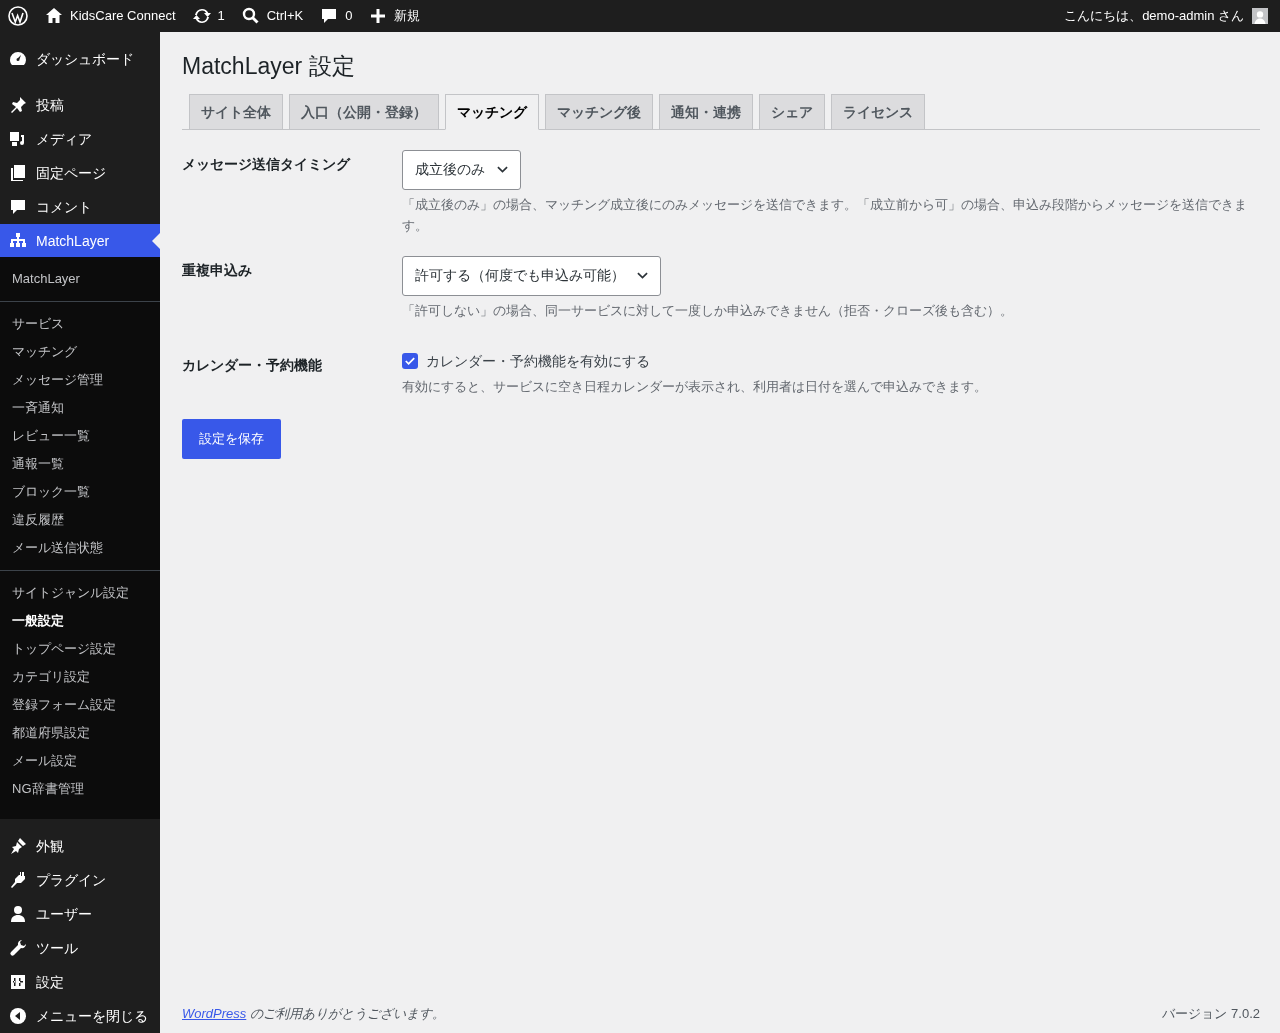 Image resolution: width=1280 pixels, height=1033 pixels. What do you see at coordinates (80, 352) in the screenshot?
I see `submenu-item: マッチング` at bounding box center [80, 352].